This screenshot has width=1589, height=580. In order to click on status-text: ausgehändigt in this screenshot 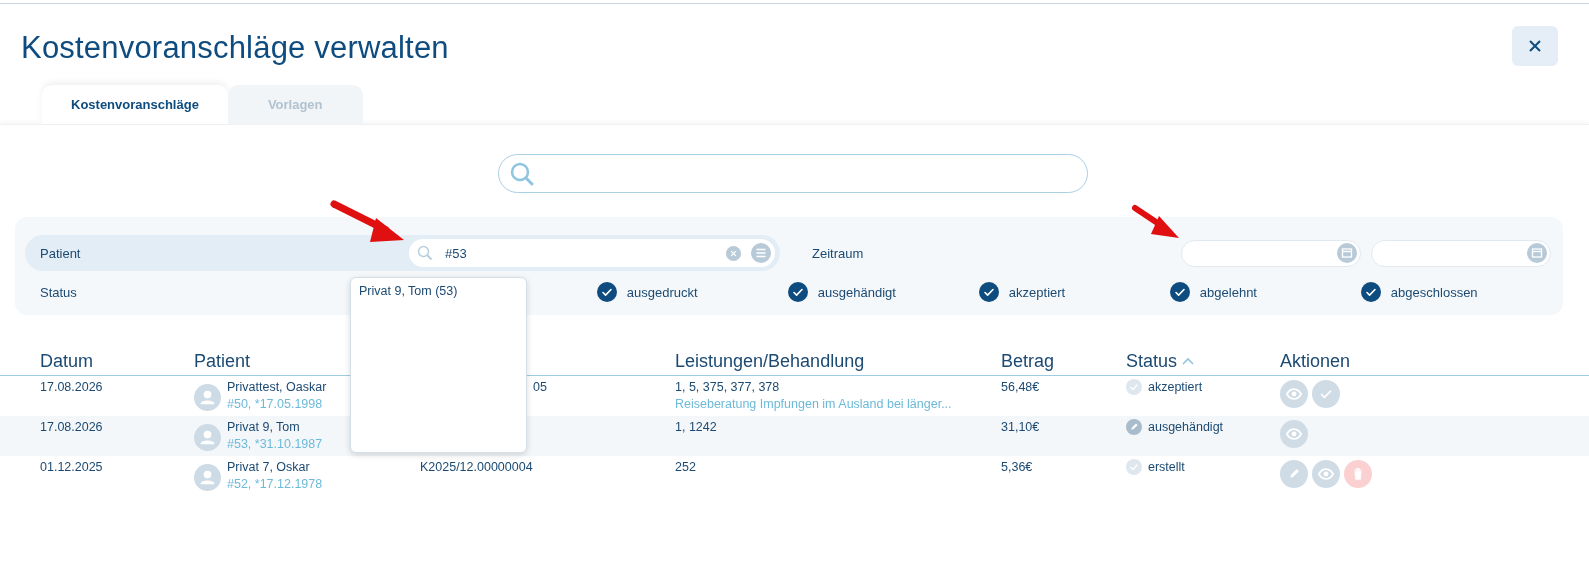, I will do `click(1186, 427)`.